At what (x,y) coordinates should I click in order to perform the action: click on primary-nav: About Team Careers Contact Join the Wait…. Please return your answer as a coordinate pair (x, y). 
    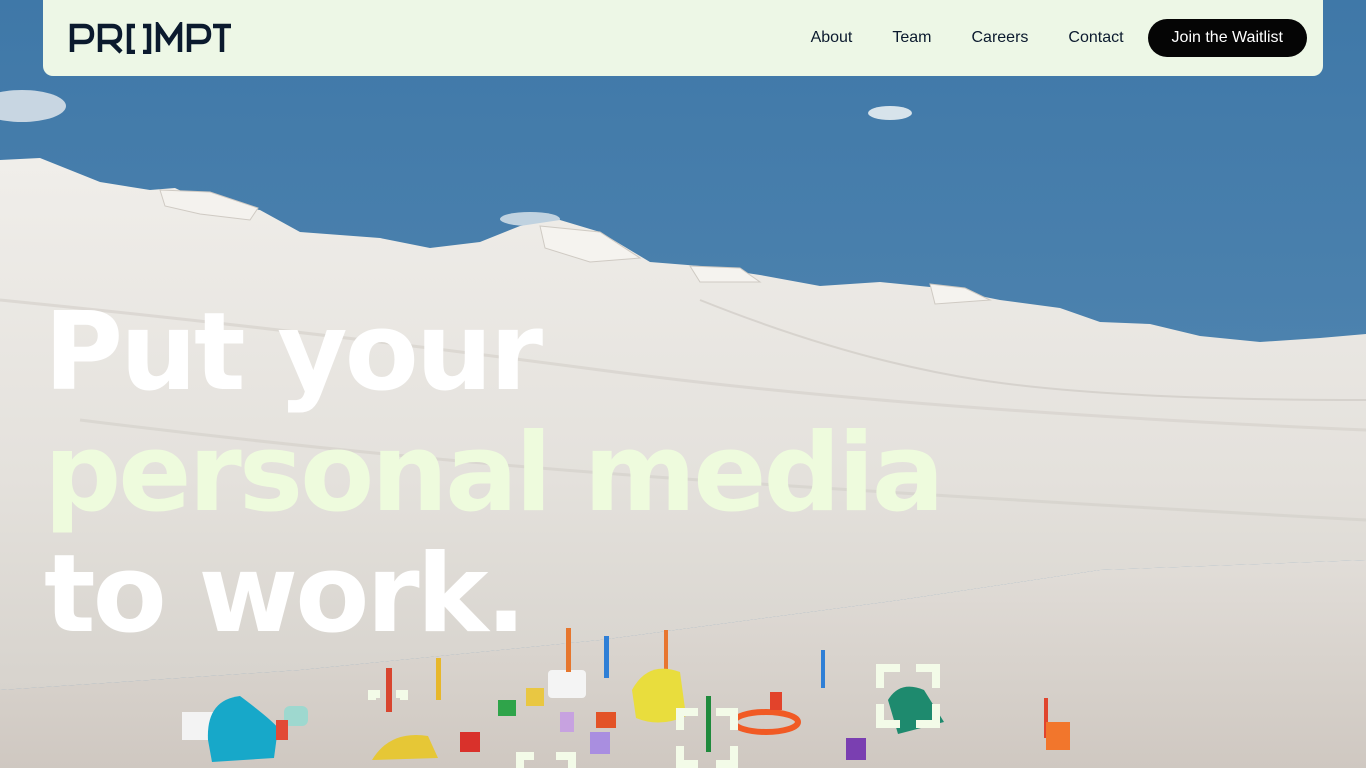
    Looking at the image, I should click on (1059, 38).